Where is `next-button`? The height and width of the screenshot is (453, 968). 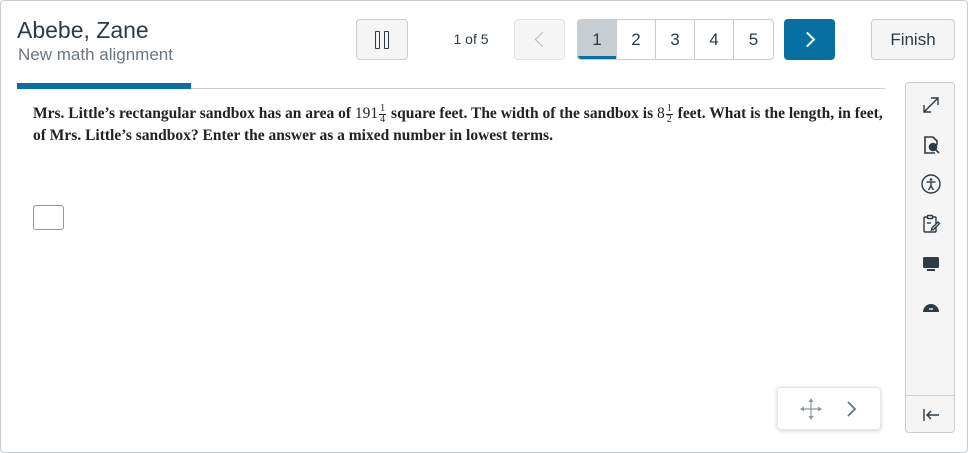 next-button is located at coordinates (809, 39).